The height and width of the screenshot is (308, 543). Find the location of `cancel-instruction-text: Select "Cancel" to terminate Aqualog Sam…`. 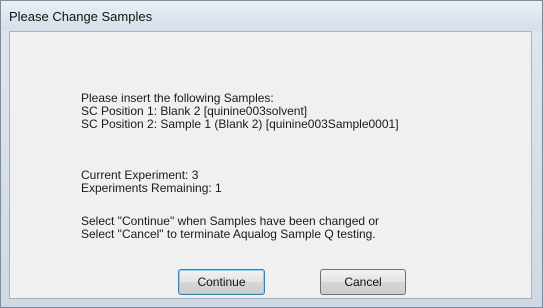

cancel-instruction-text: Select "Cancel" to terminate Aqualog Sam… is located at coordinates (228, 234).